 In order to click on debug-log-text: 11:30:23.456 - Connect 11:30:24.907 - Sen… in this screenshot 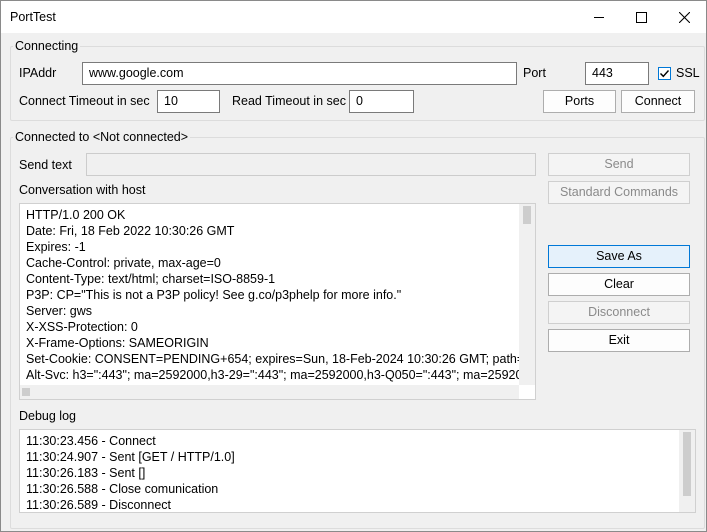, I will do `click(351, 472)`.